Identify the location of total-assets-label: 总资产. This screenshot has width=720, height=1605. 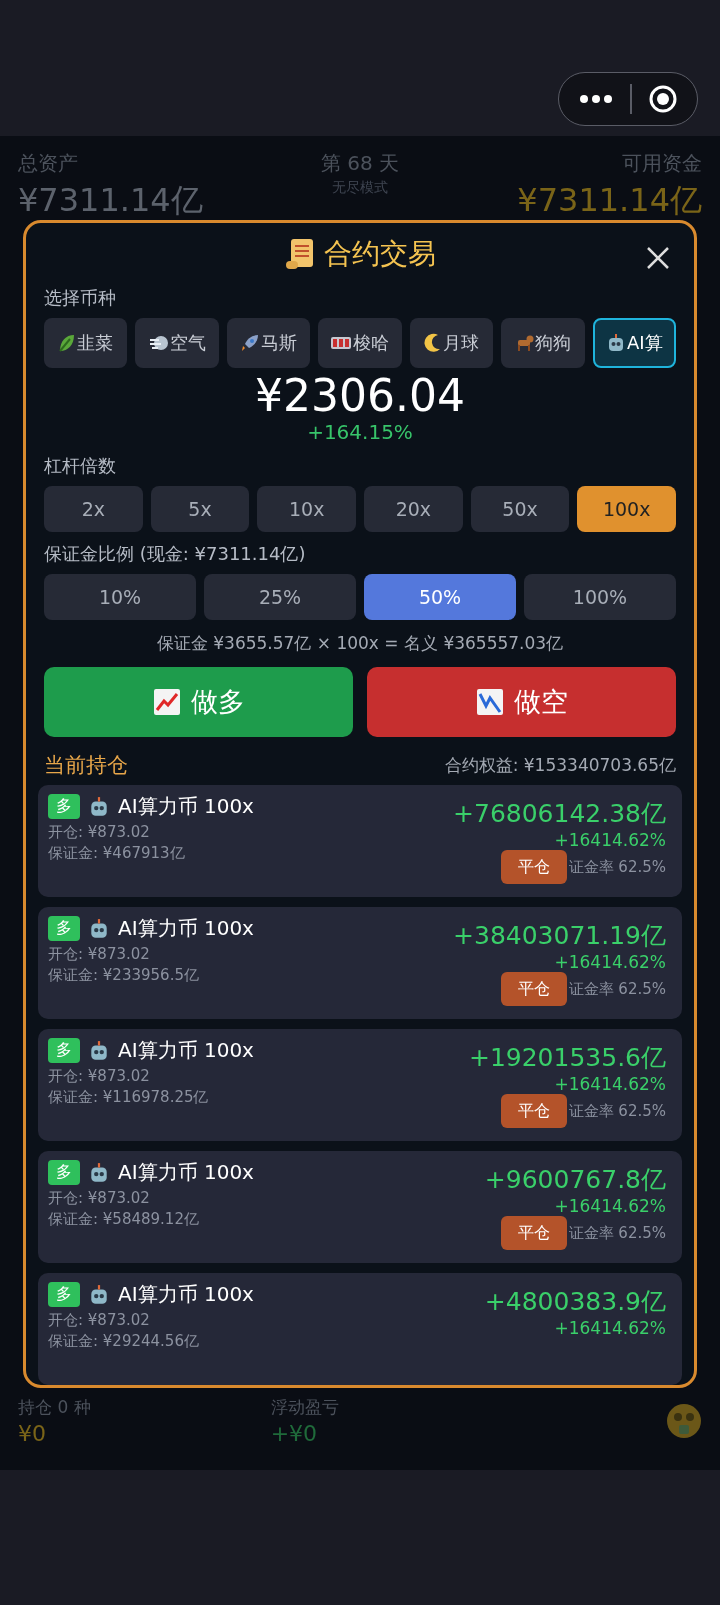
(48, 163).